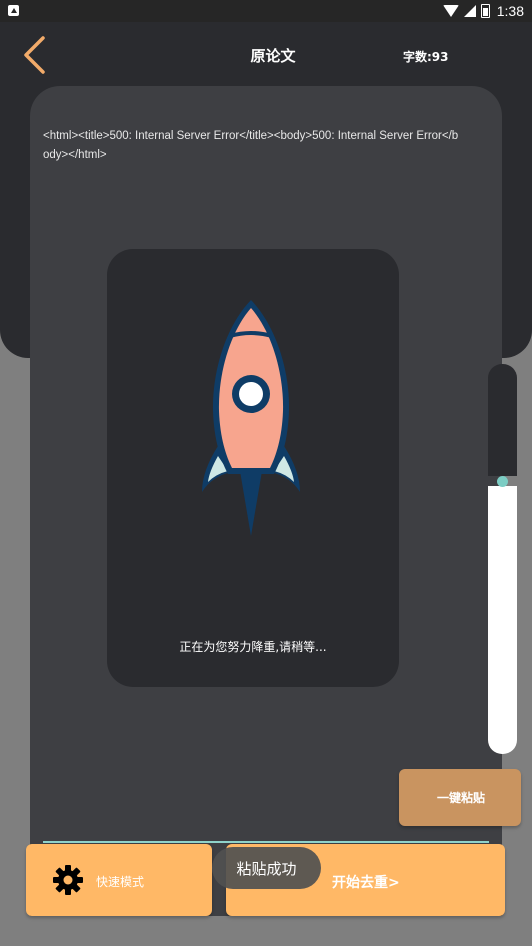 Image resolution: width=532 pixels, height=946 pixels. I want to click on text-input-underline, so click(266, 842).